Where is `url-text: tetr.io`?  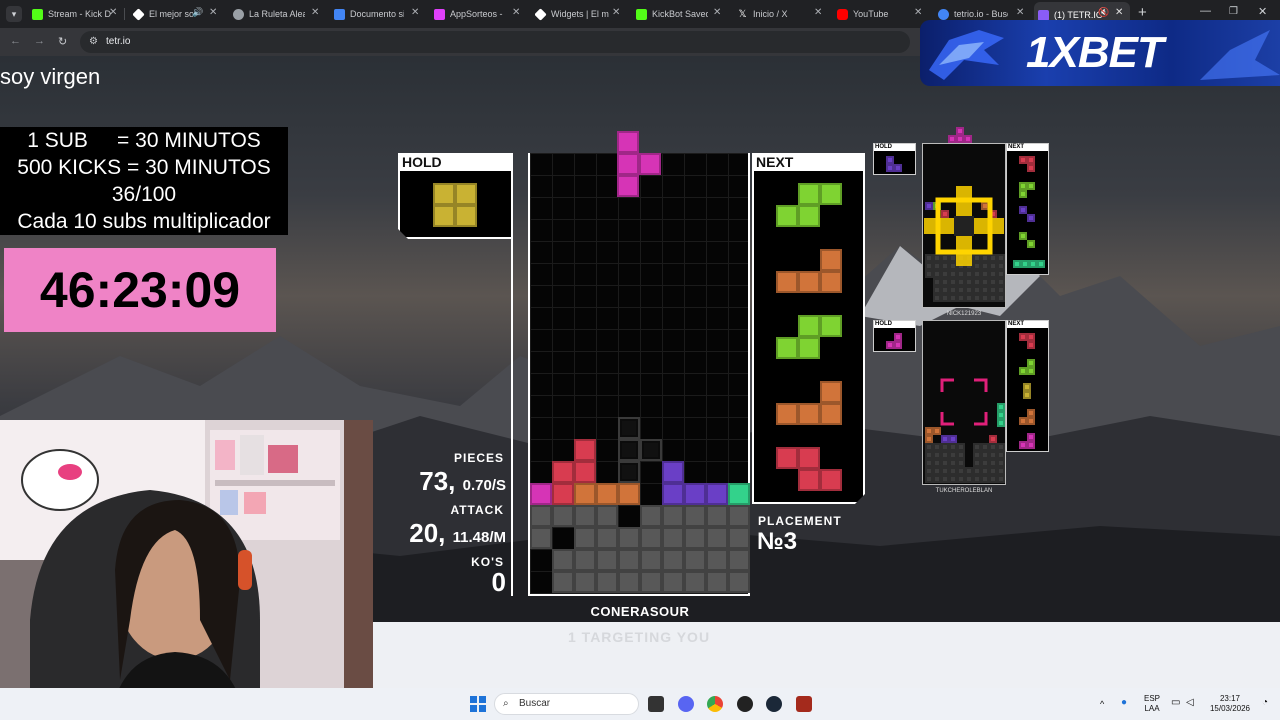
url-text: tetr.io is located at coordinates (118, 41).